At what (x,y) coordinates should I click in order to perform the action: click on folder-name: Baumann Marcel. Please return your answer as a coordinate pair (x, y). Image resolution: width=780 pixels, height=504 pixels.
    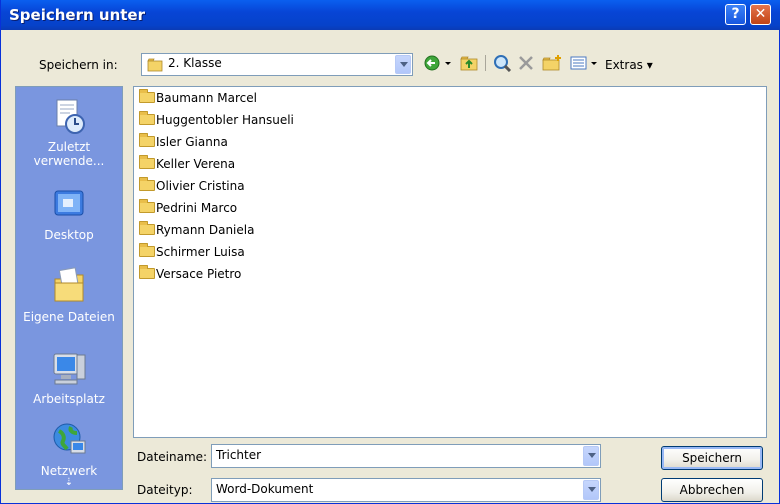
    Looking at the image, I should click on (206, 98).